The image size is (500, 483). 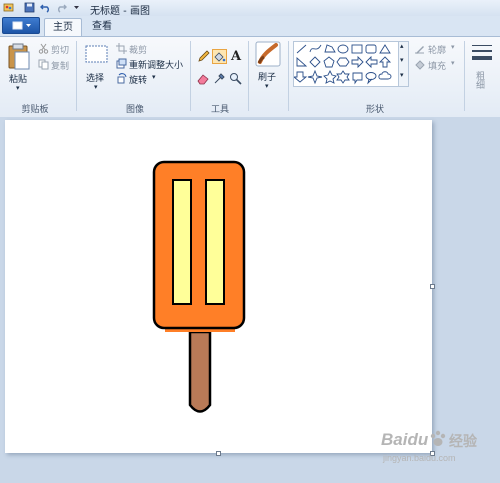 I want to click on watermark-sub: 经验, so click(x=463, y=441).